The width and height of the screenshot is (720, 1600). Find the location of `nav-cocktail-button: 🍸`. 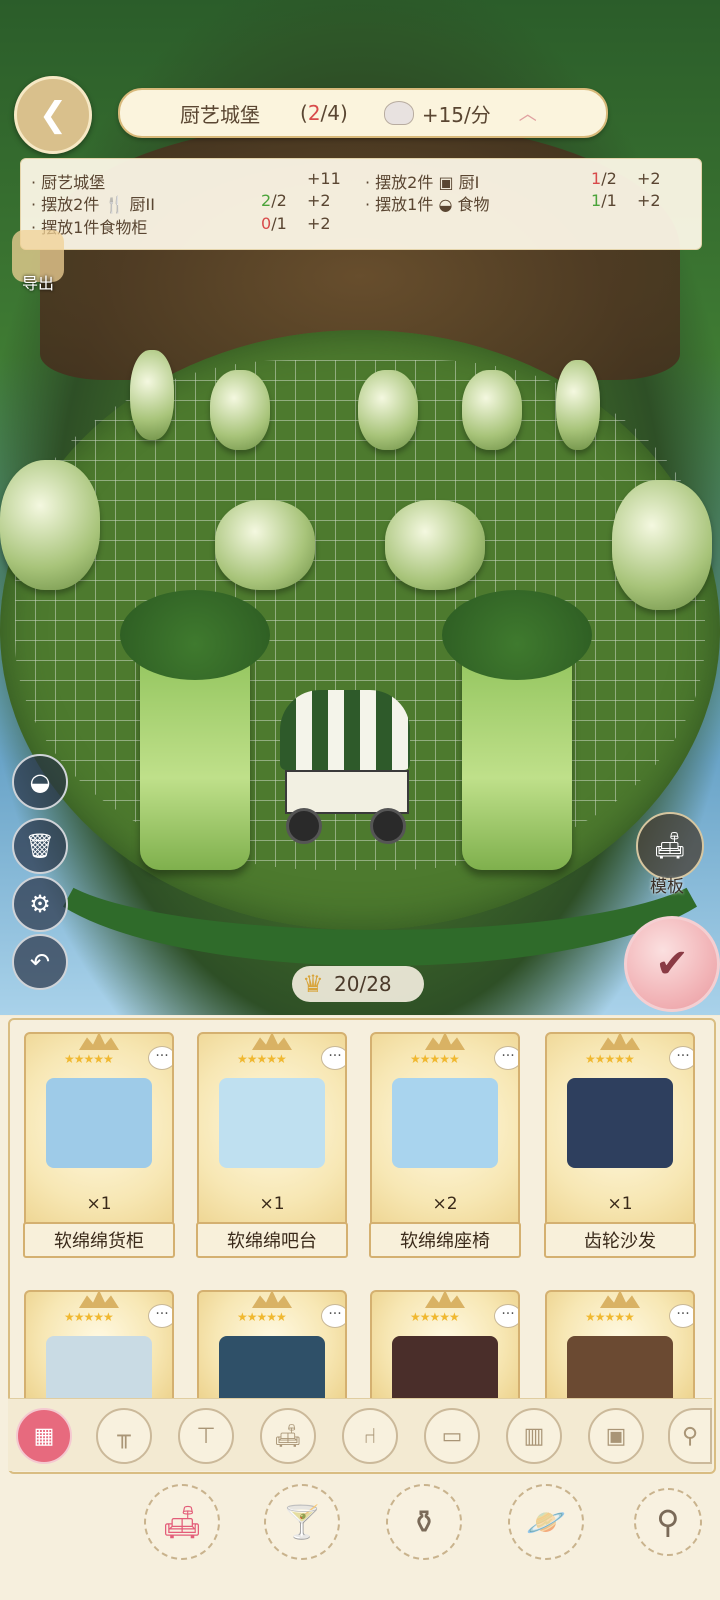

nav-cocktail-button: 🍸 is located at coordinates (302, 1522).